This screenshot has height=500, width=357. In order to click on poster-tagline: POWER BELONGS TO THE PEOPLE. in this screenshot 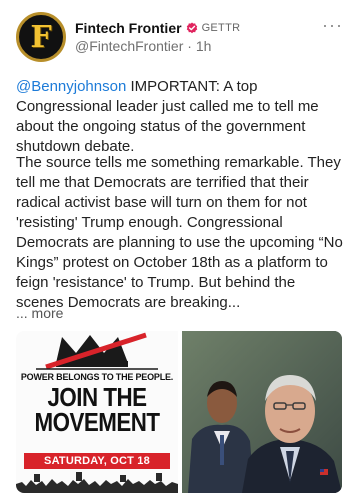, I will do `click(97, 377)`.